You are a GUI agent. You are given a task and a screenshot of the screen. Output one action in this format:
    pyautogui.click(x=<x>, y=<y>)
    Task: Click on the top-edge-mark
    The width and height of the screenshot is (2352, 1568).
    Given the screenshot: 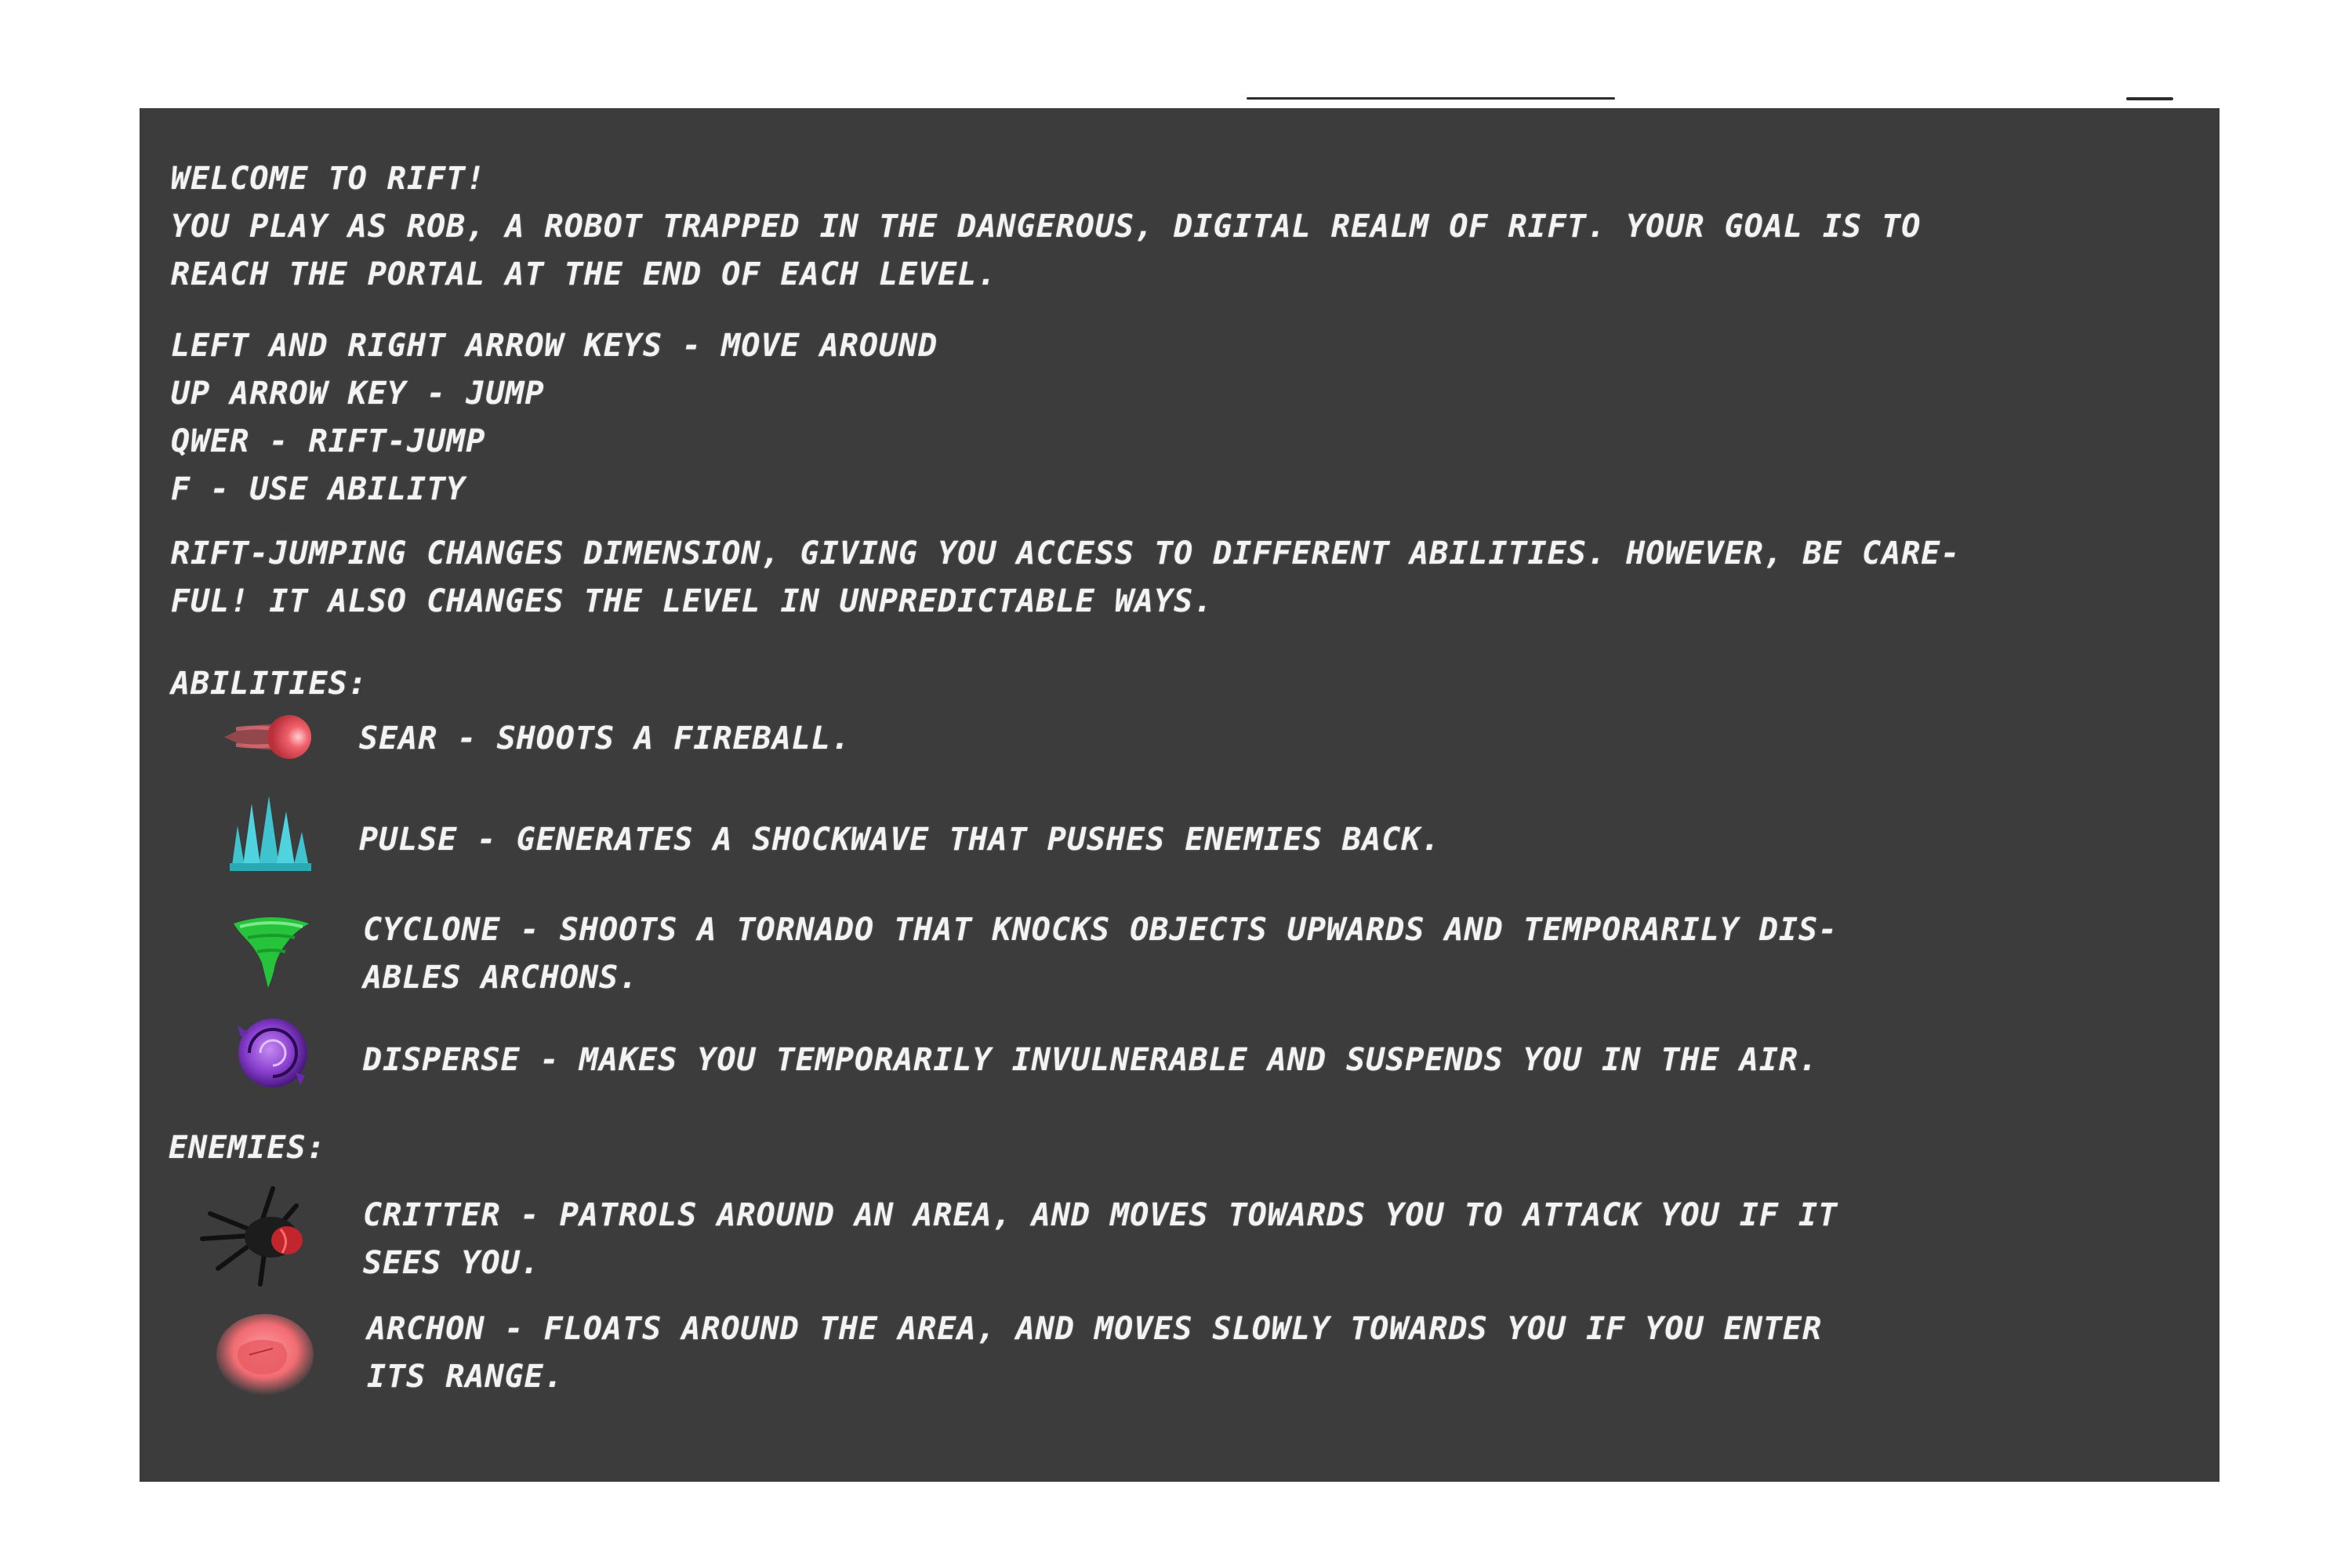 What is the action you would take?
    pyautogui.click(x=2149, y=98)
    